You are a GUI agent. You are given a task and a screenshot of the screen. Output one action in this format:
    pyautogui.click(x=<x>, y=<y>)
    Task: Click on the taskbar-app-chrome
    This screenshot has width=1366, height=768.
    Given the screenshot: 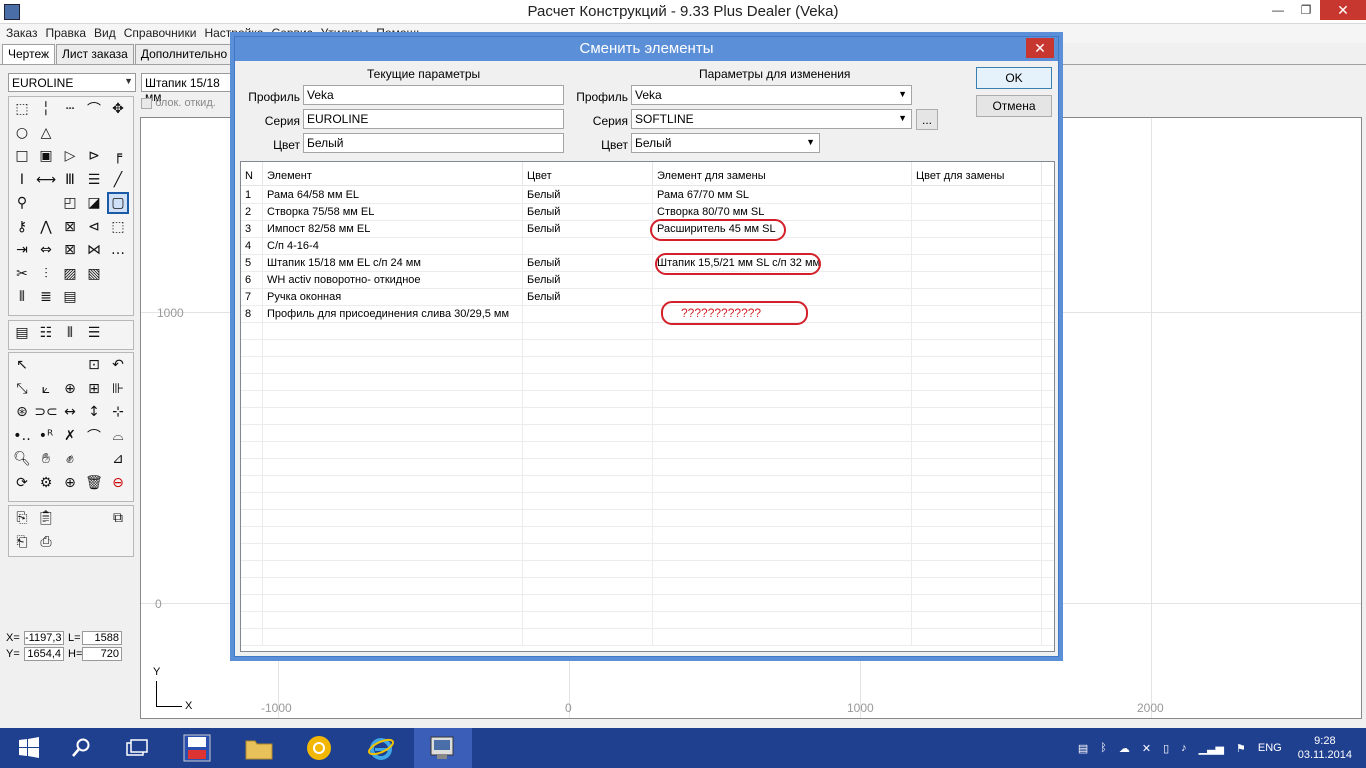 What is the action you would take?
    pyautogui.click(x=319, y=748)
    